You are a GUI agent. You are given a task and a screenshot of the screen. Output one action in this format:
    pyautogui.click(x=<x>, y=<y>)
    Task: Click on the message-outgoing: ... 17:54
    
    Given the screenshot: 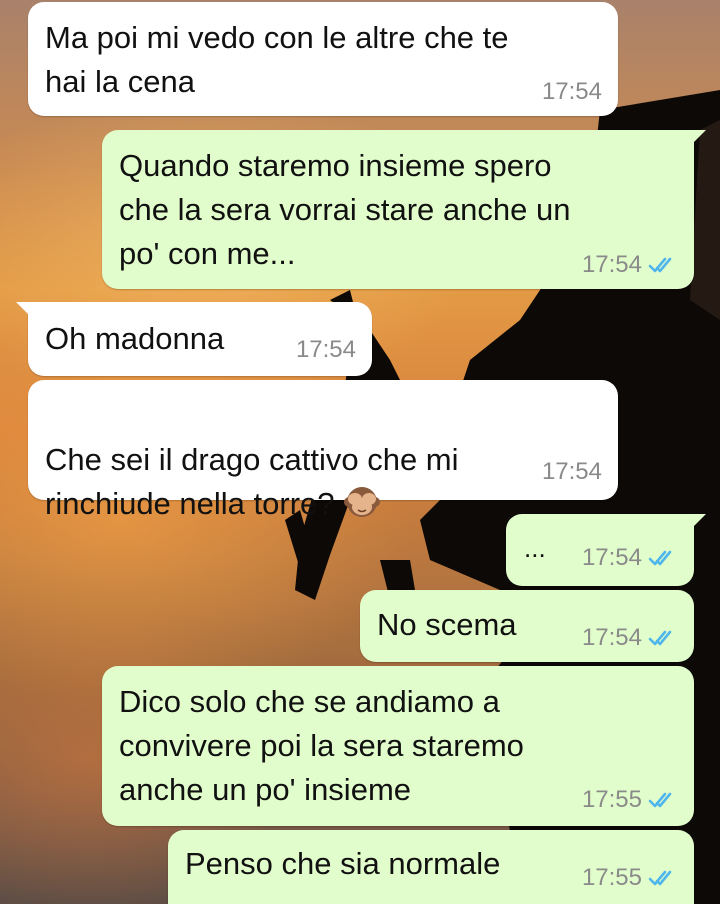 What is the action you would take?
    pyautogui.click(x=606, y=550)
    